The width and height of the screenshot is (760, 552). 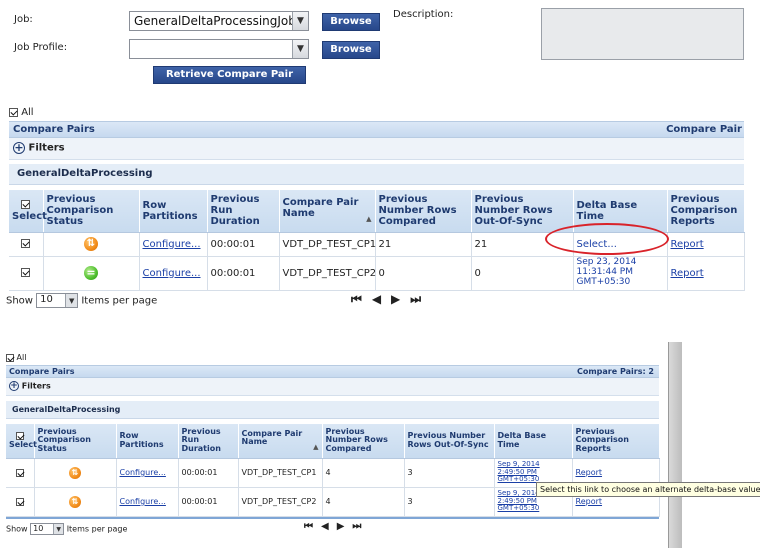 What do you see at coordinates (280, 473) in the screenshot?
I see `compare-pair-name-cell: VDT_DP_TEST_CP1` at bounding box center [280, 473].